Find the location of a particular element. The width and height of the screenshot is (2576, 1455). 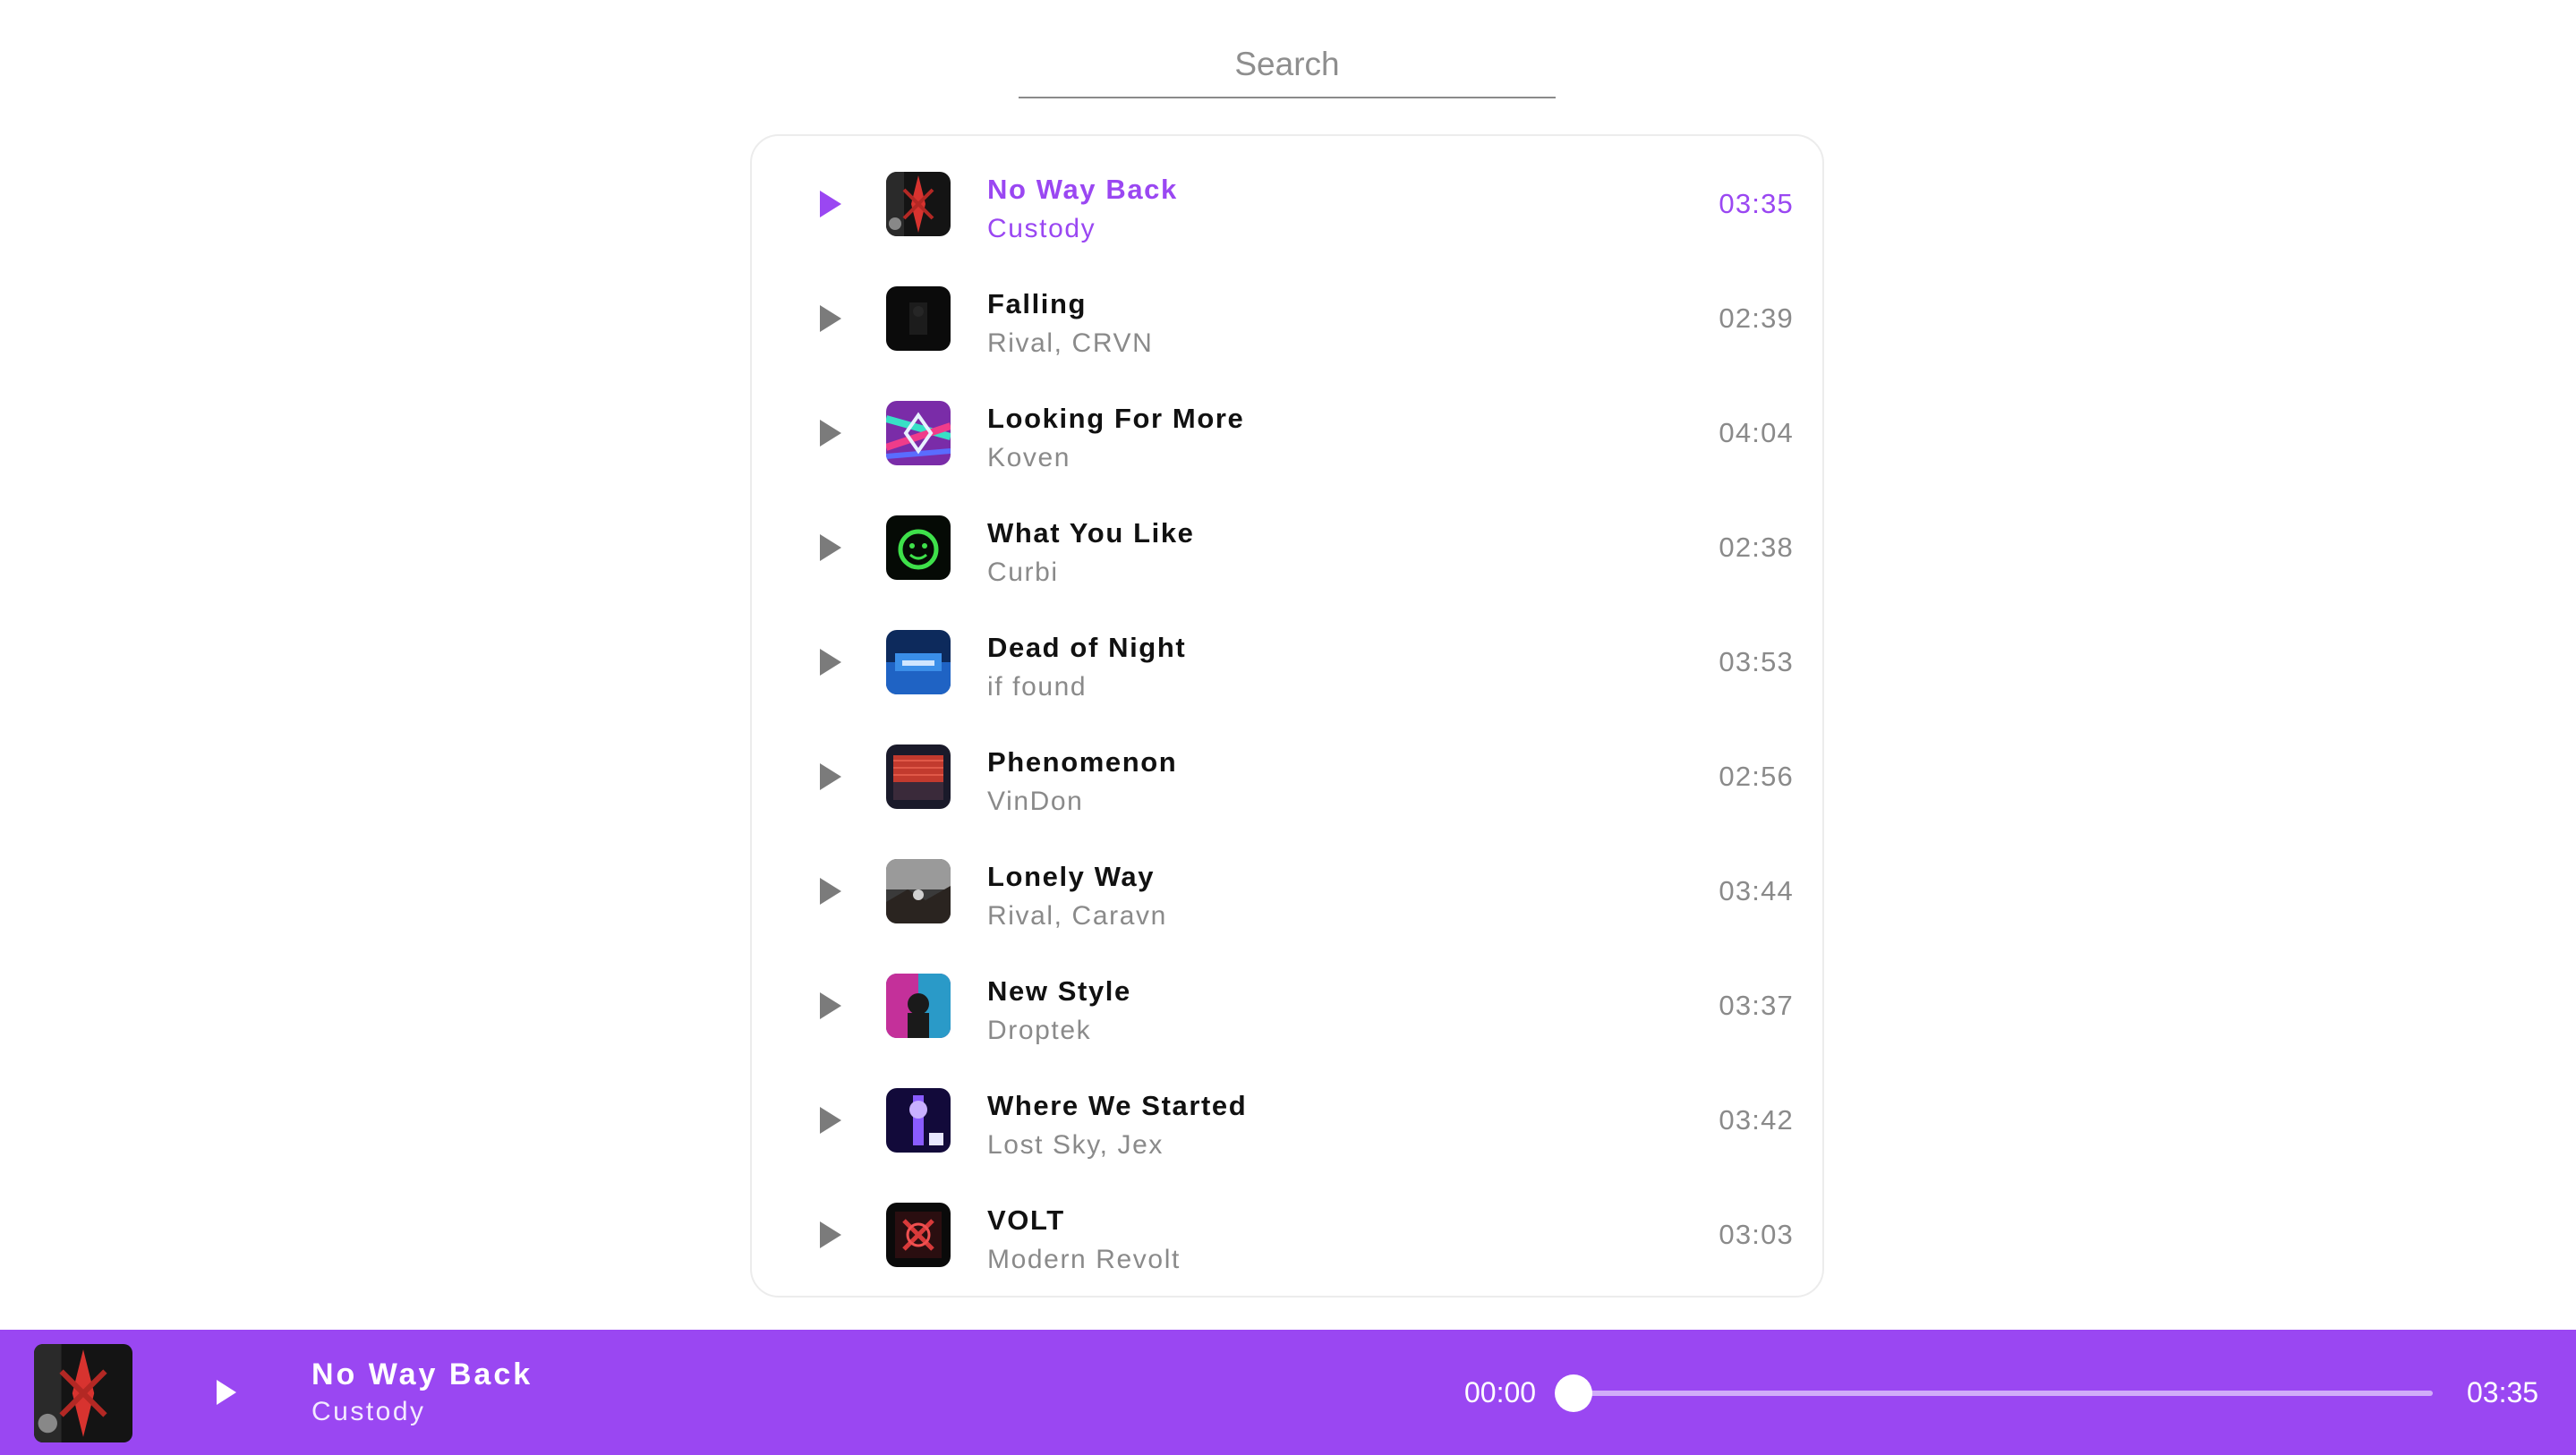

track-title: VOLT is located at coordinates (1026, 1220).